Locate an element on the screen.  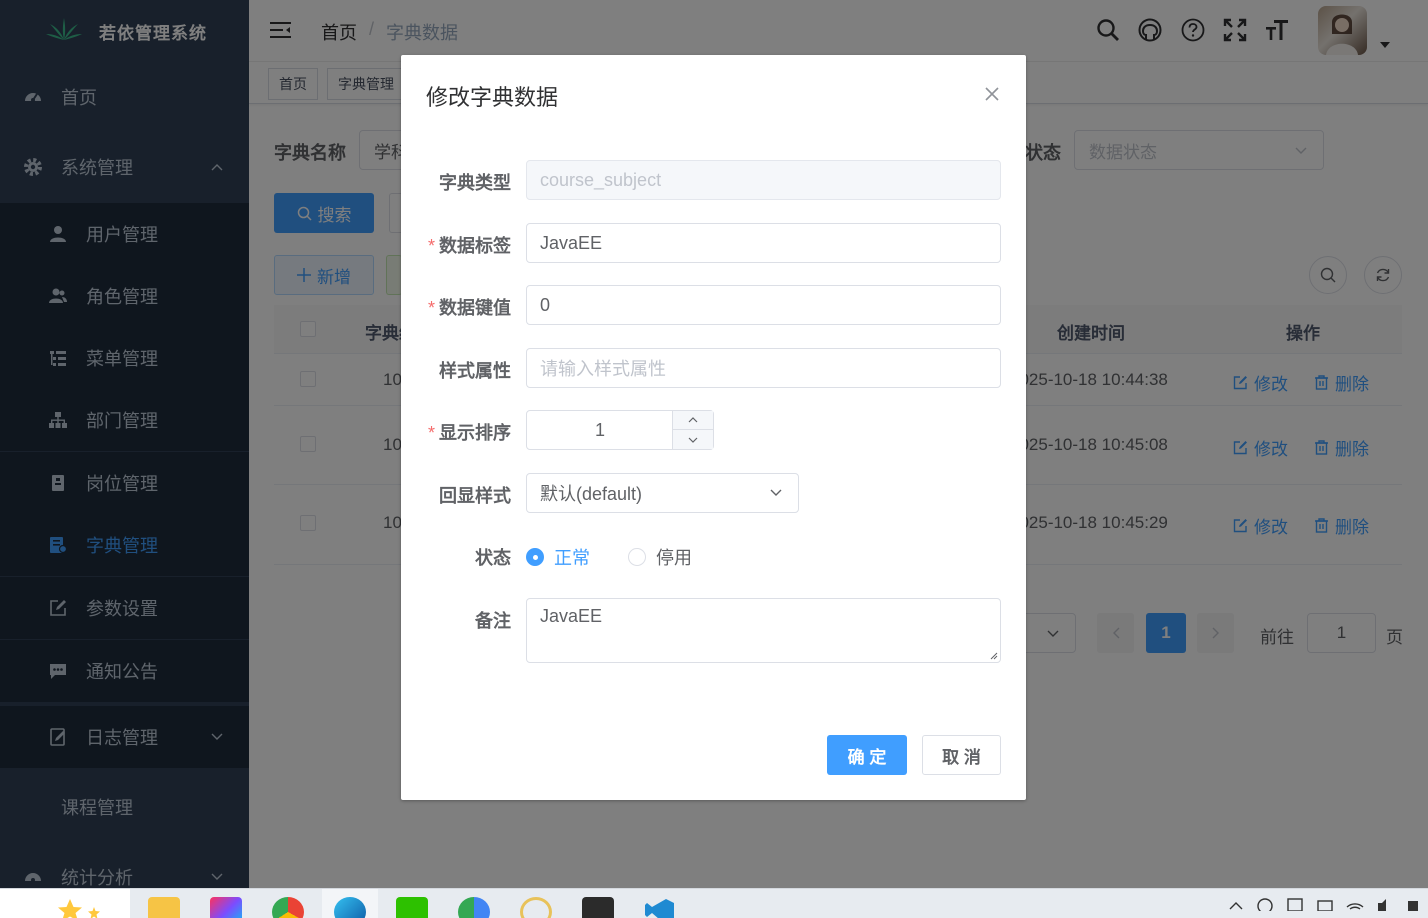
star-icon is located at coordinates (82, 907).